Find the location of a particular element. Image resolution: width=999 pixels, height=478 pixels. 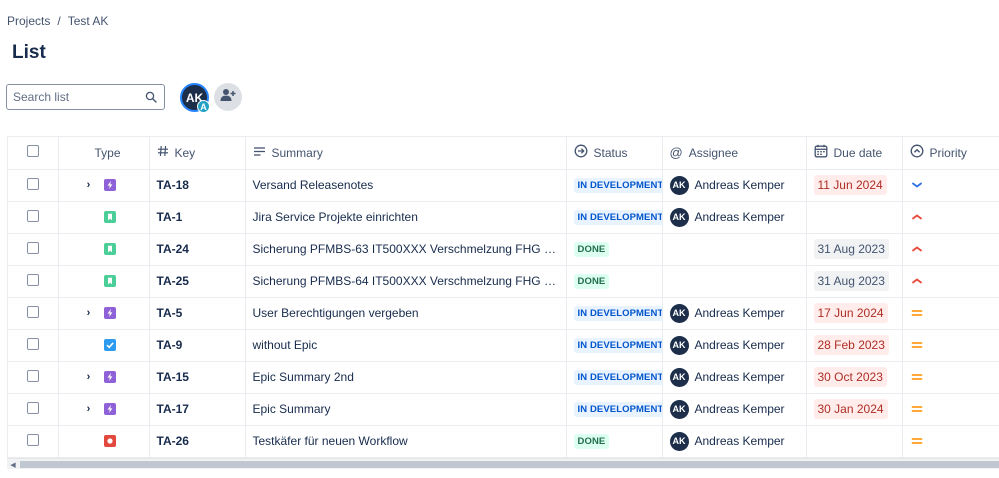

issue-key-link: TA-25 is located at coordinates (173, 281).